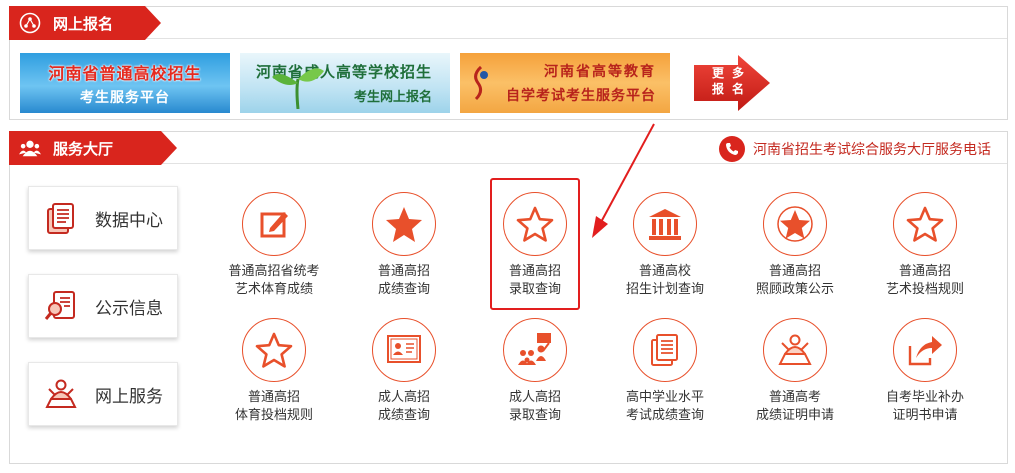 This screenshot has width=1015, height=473. I want to click on panel-title: 服务大厅, so click(83, 148).